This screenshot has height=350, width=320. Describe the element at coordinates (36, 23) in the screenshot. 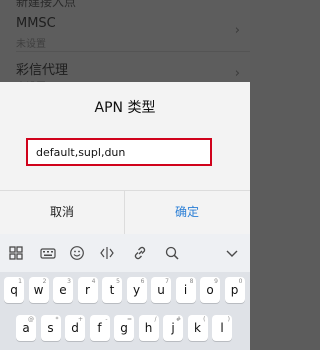

I see `setting-title: MMSC` at that location.